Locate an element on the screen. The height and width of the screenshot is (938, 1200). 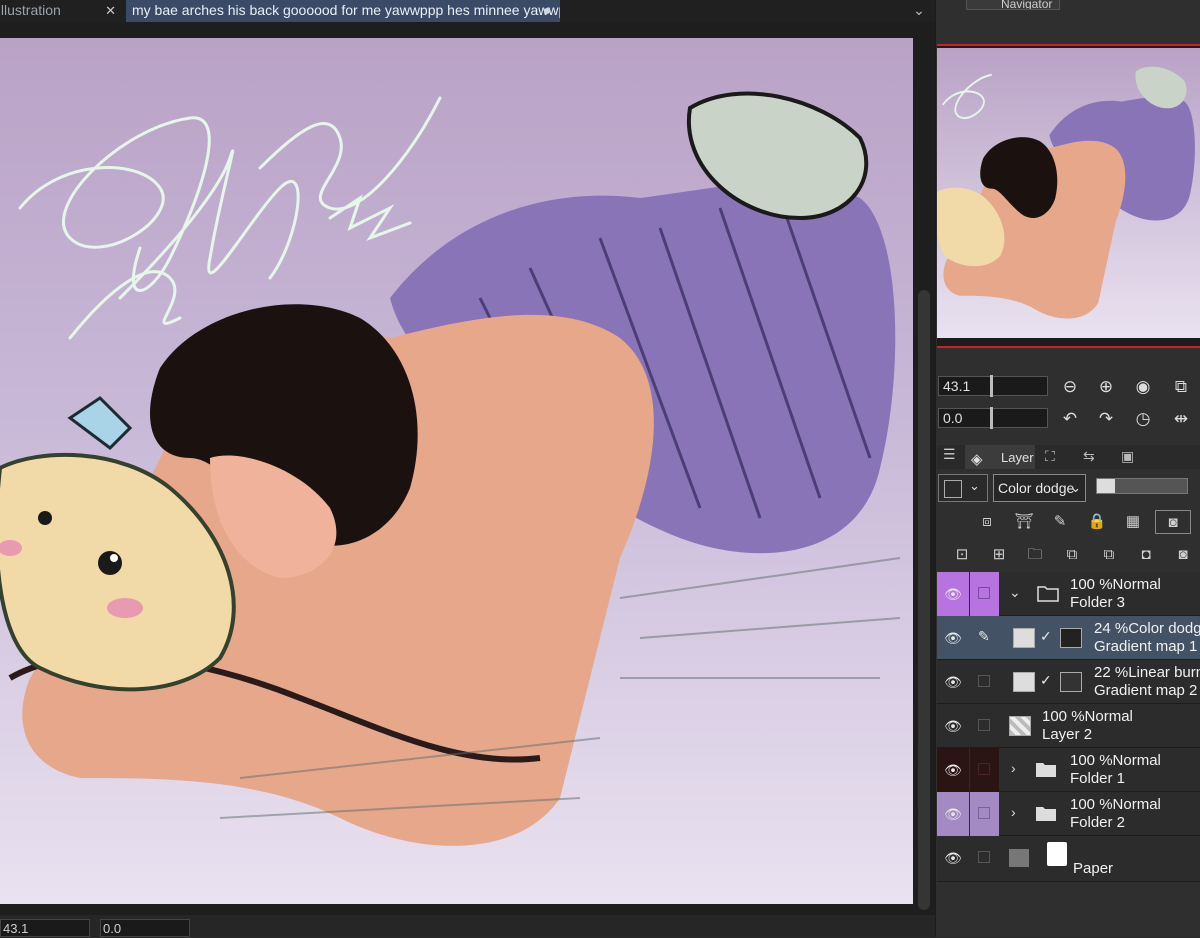
clip-icon: ⧈ is located at coordinates (987, 522).